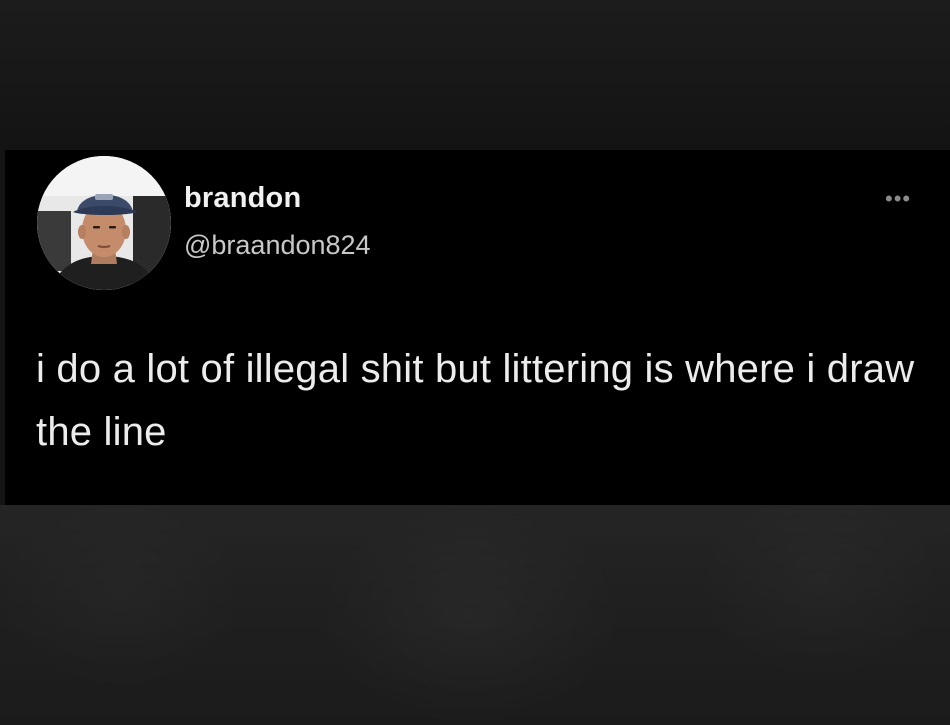 This screenshot has height=725, width=950. I want to click on more-options-icon: •••, so click(898, 199).